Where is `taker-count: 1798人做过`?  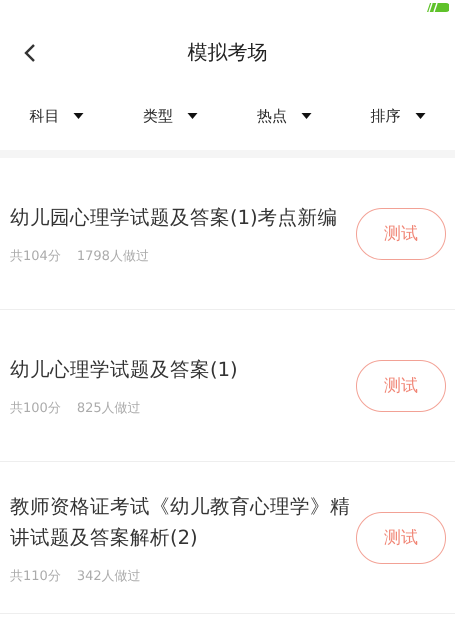 taker-count: 1798人做过 is located at coordinates (112, 256).